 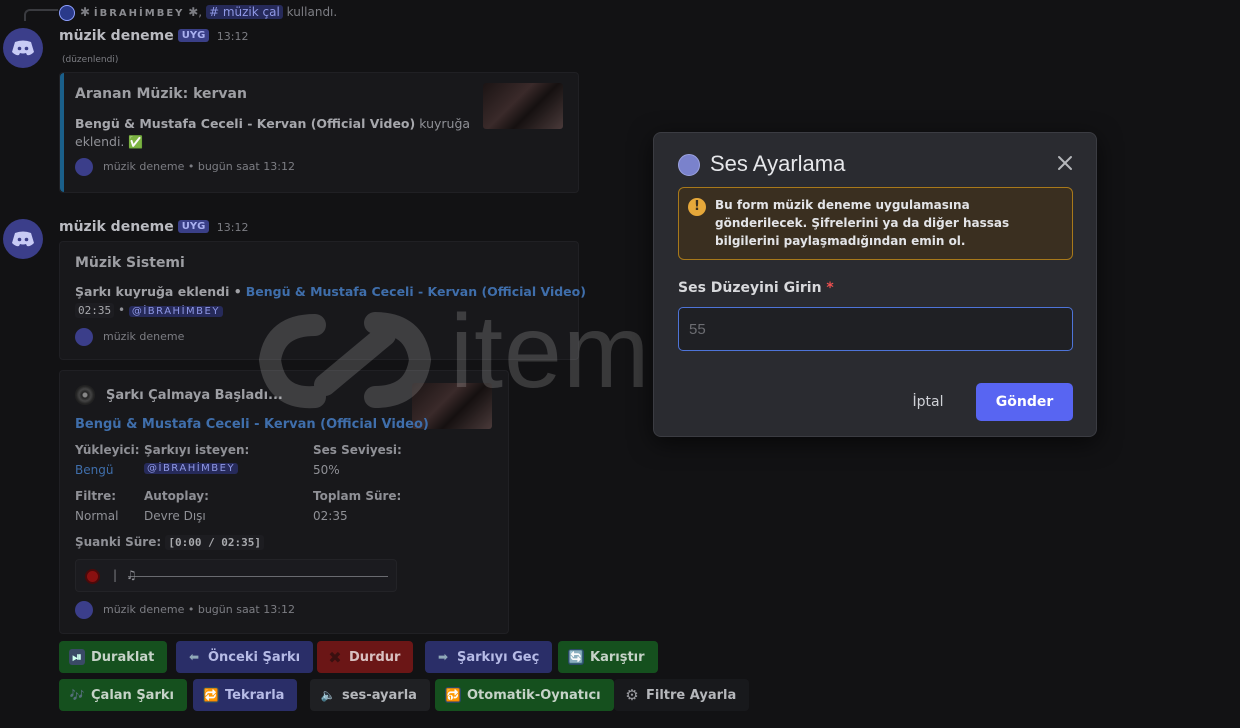 I want to click on speaker-icon: 🔈, so click(x=328, y=695).